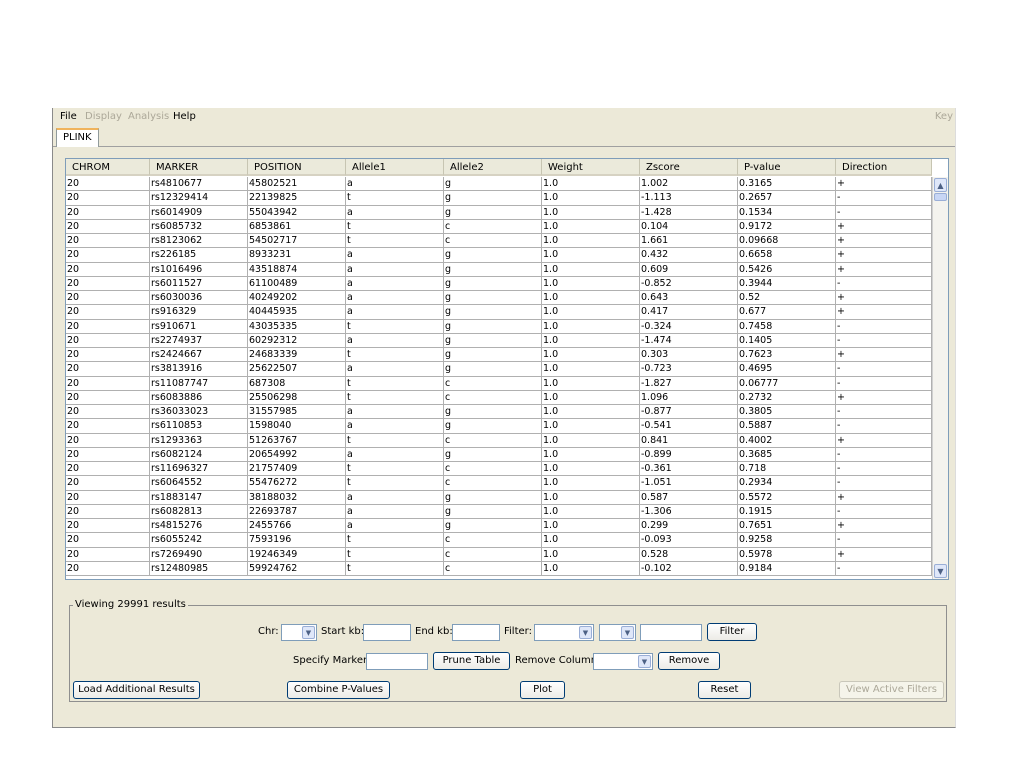 The width and height of the screenshot is (1024, 768). I want to click on chr-select: ▼, so click(299, 632).